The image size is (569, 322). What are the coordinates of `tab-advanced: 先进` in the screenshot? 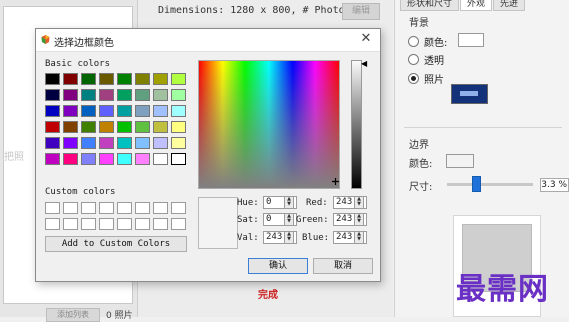 It's located at (509, 5).